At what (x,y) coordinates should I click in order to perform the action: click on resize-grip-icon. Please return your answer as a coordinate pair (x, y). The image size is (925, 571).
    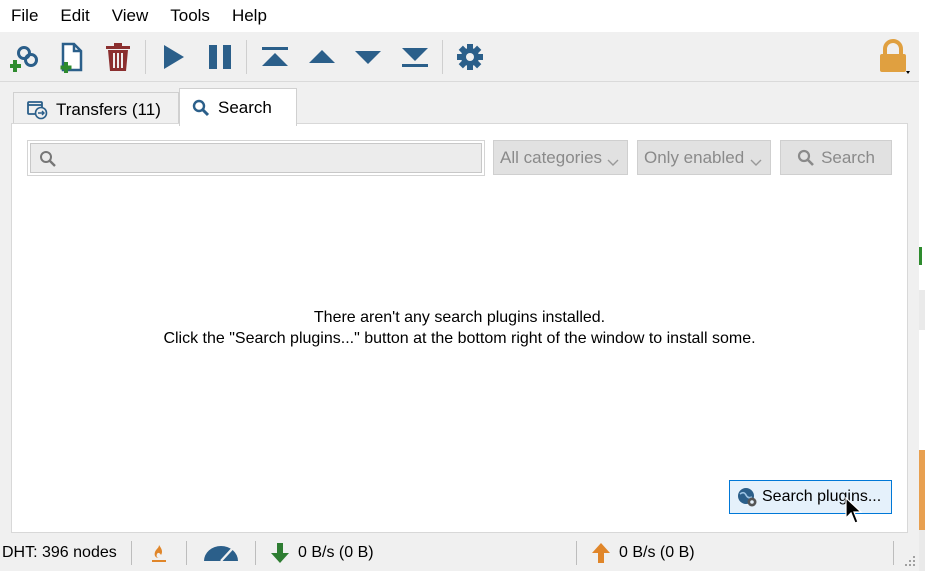
    Looking at the image, I should click on (910, 553).